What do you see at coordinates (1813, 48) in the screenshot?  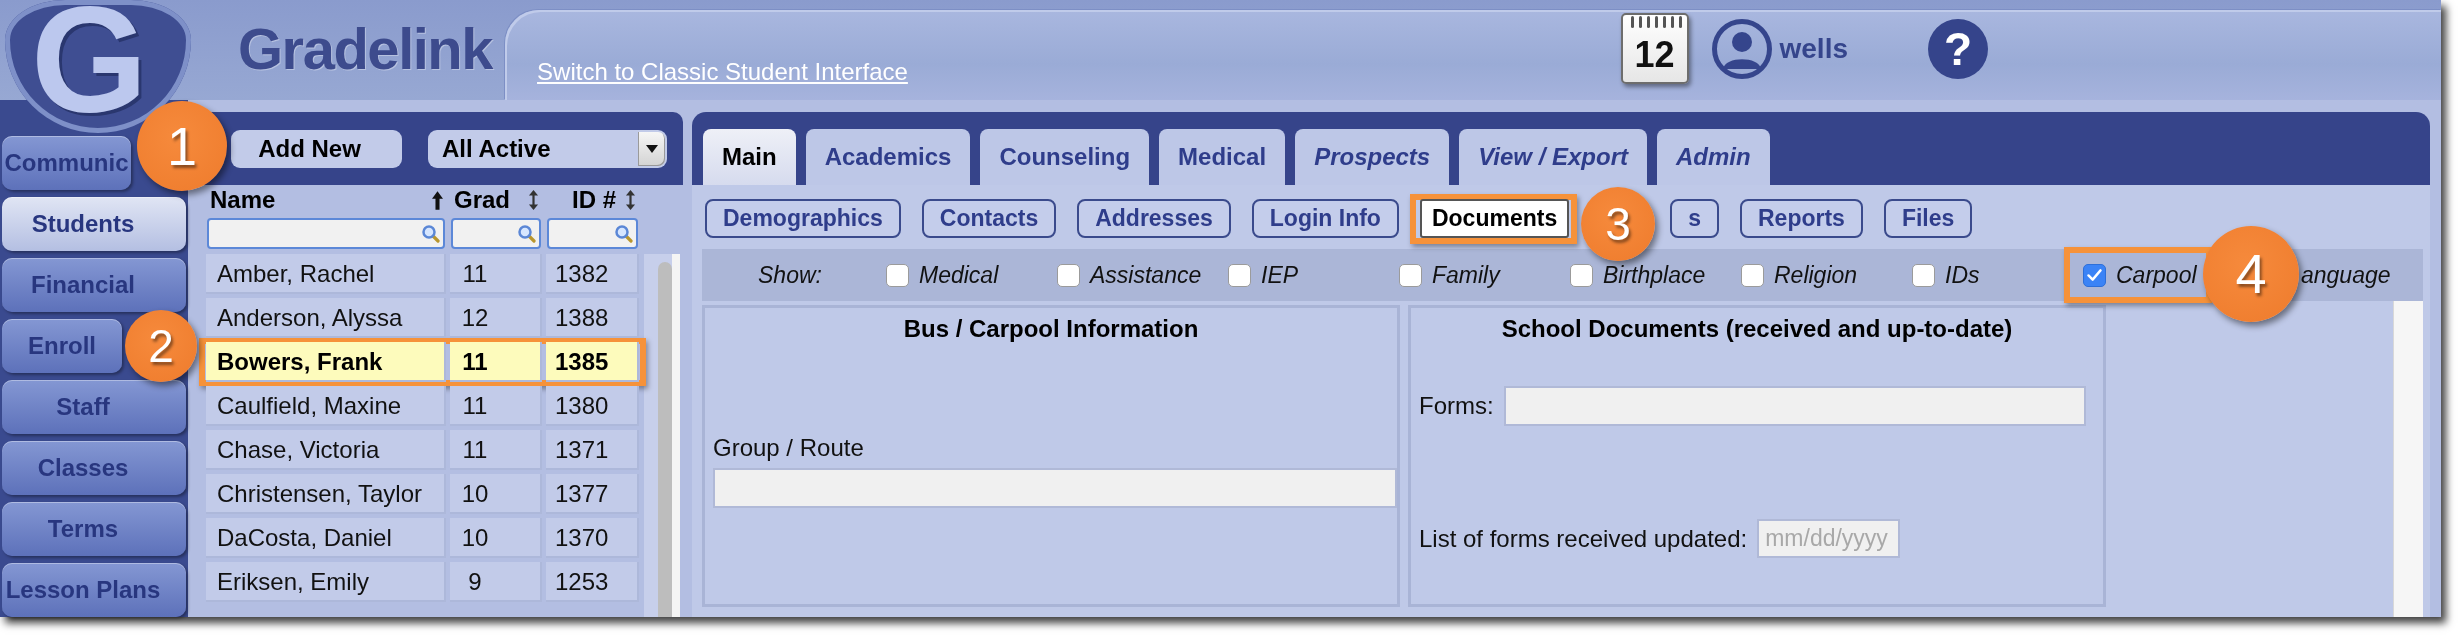 I see `username: wells` at bounding box center [1813, 48].